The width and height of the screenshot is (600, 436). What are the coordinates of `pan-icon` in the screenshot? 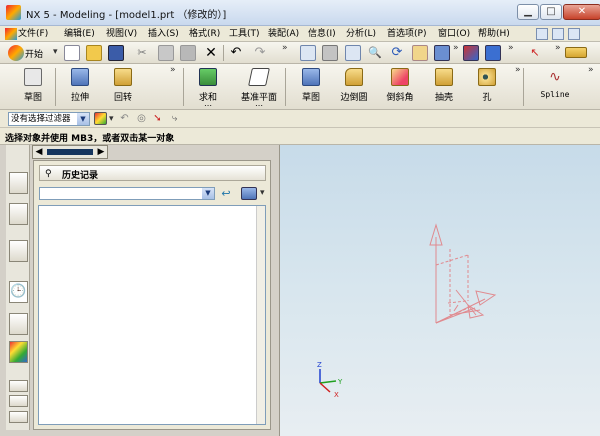 It's located at (420, 53).